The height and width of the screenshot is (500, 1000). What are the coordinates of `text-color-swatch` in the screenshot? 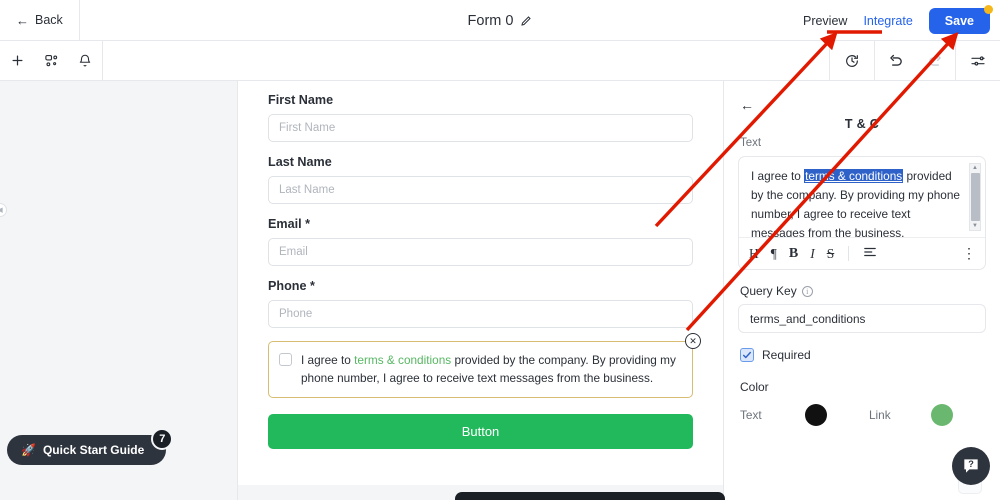 It's located at (816, 415).